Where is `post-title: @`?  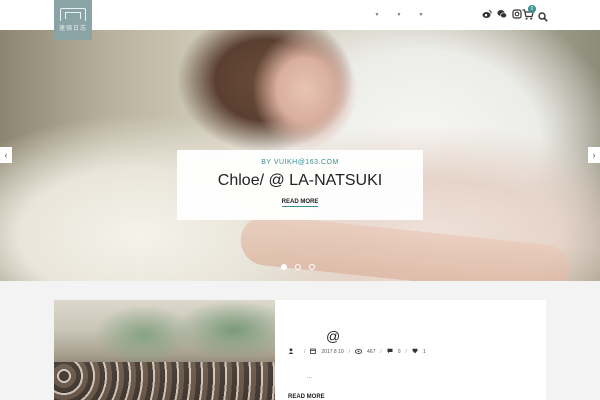
post-title: @ is located at coordinates (333, 336).